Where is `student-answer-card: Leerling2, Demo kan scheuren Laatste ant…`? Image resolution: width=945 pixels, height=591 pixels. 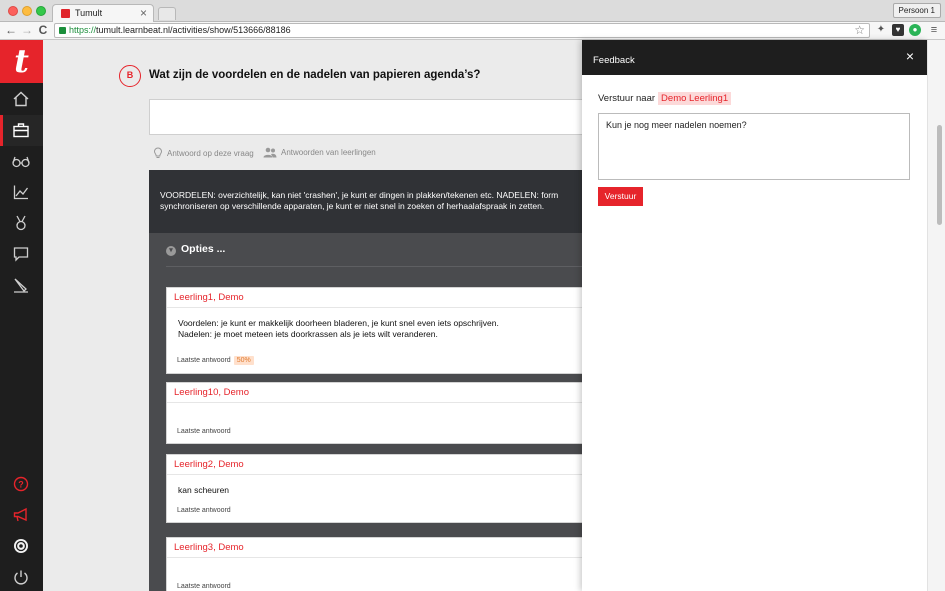 student-answer-card: Leerling2, Demo kan scheuren Laatste ant… is located at coordinates (374, 488).